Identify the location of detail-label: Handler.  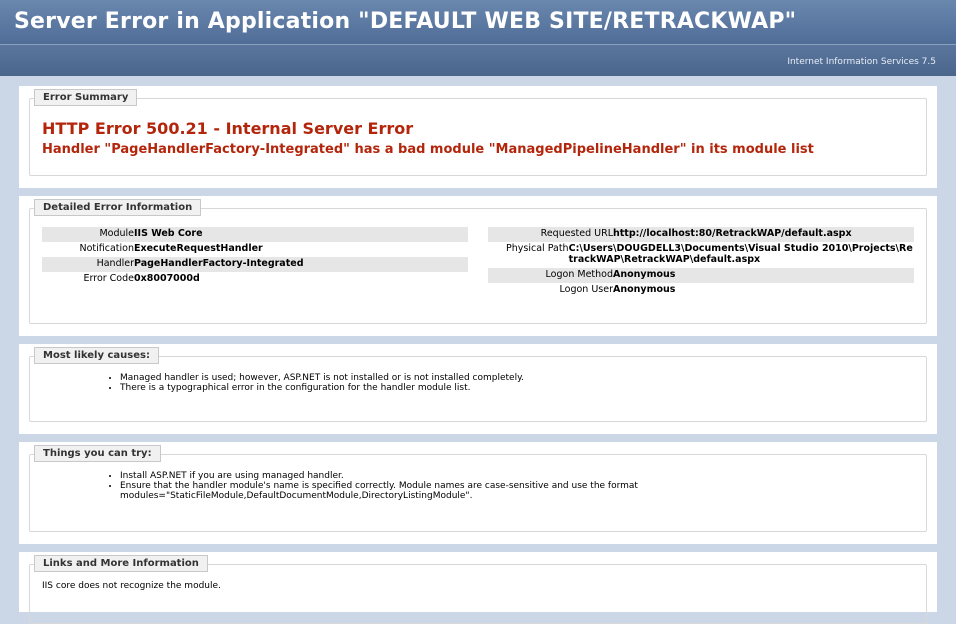
(115, 263).